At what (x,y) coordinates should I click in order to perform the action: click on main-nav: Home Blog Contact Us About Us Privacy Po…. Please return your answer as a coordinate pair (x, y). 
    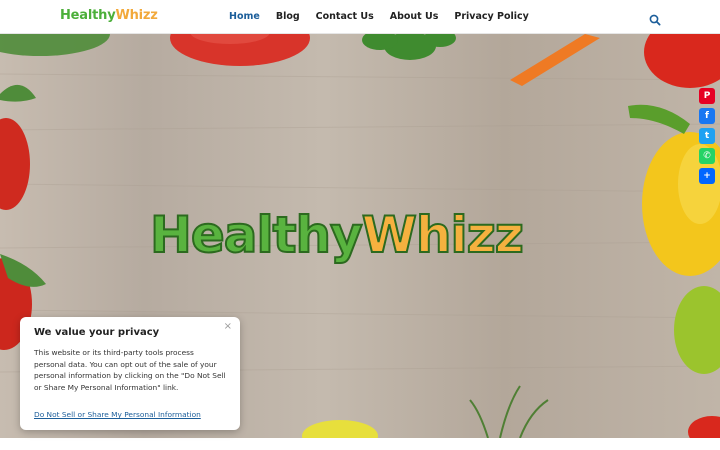
    Looking at the image, I should click on (379, 16).